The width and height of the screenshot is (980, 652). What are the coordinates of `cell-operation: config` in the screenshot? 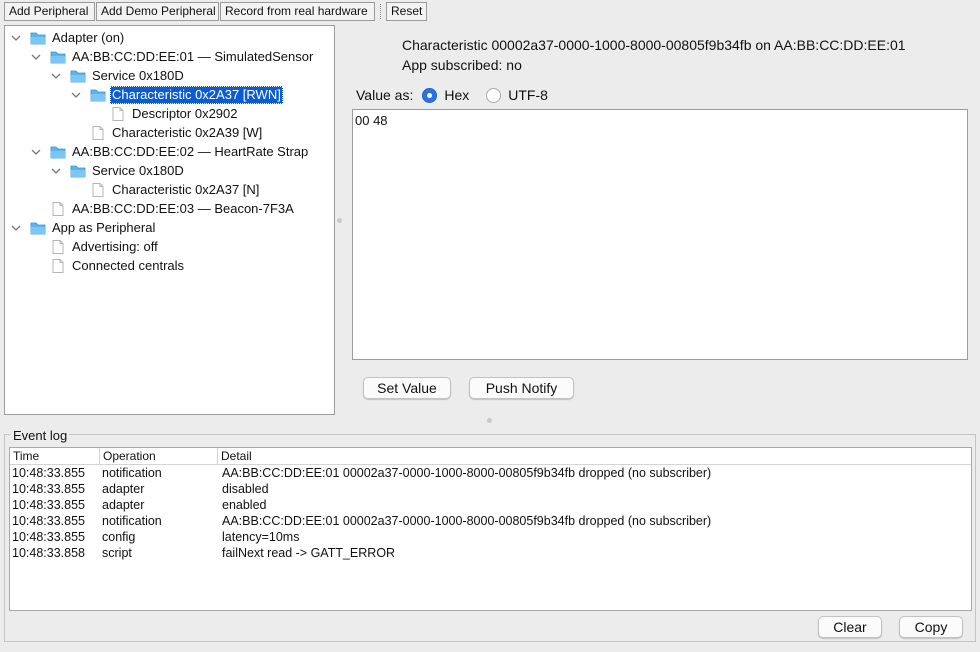 It's located at (119, 537).